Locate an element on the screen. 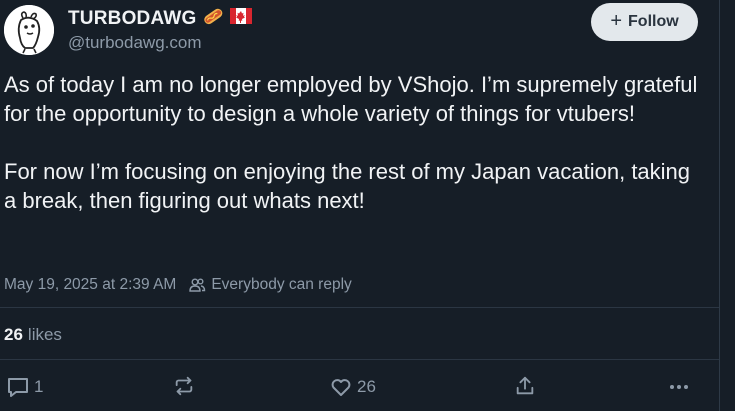 This screenshot has width=735, height=411. like-count: 26 is located at coordinates (366, 386).